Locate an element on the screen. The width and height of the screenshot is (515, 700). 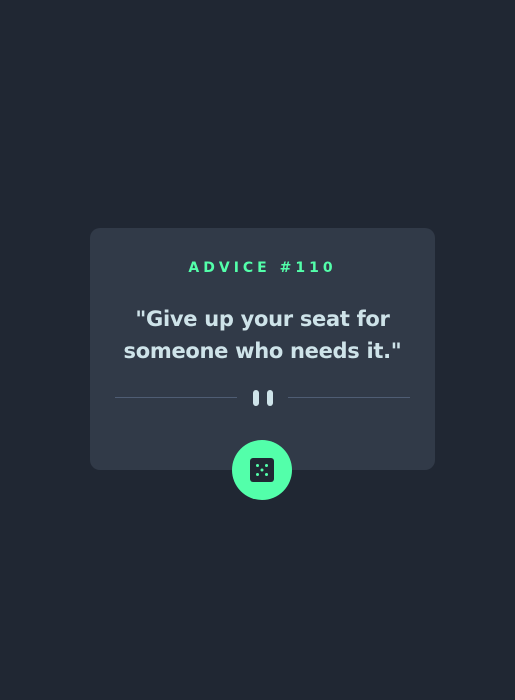
dice-icon is located at coordinates (262, 470).